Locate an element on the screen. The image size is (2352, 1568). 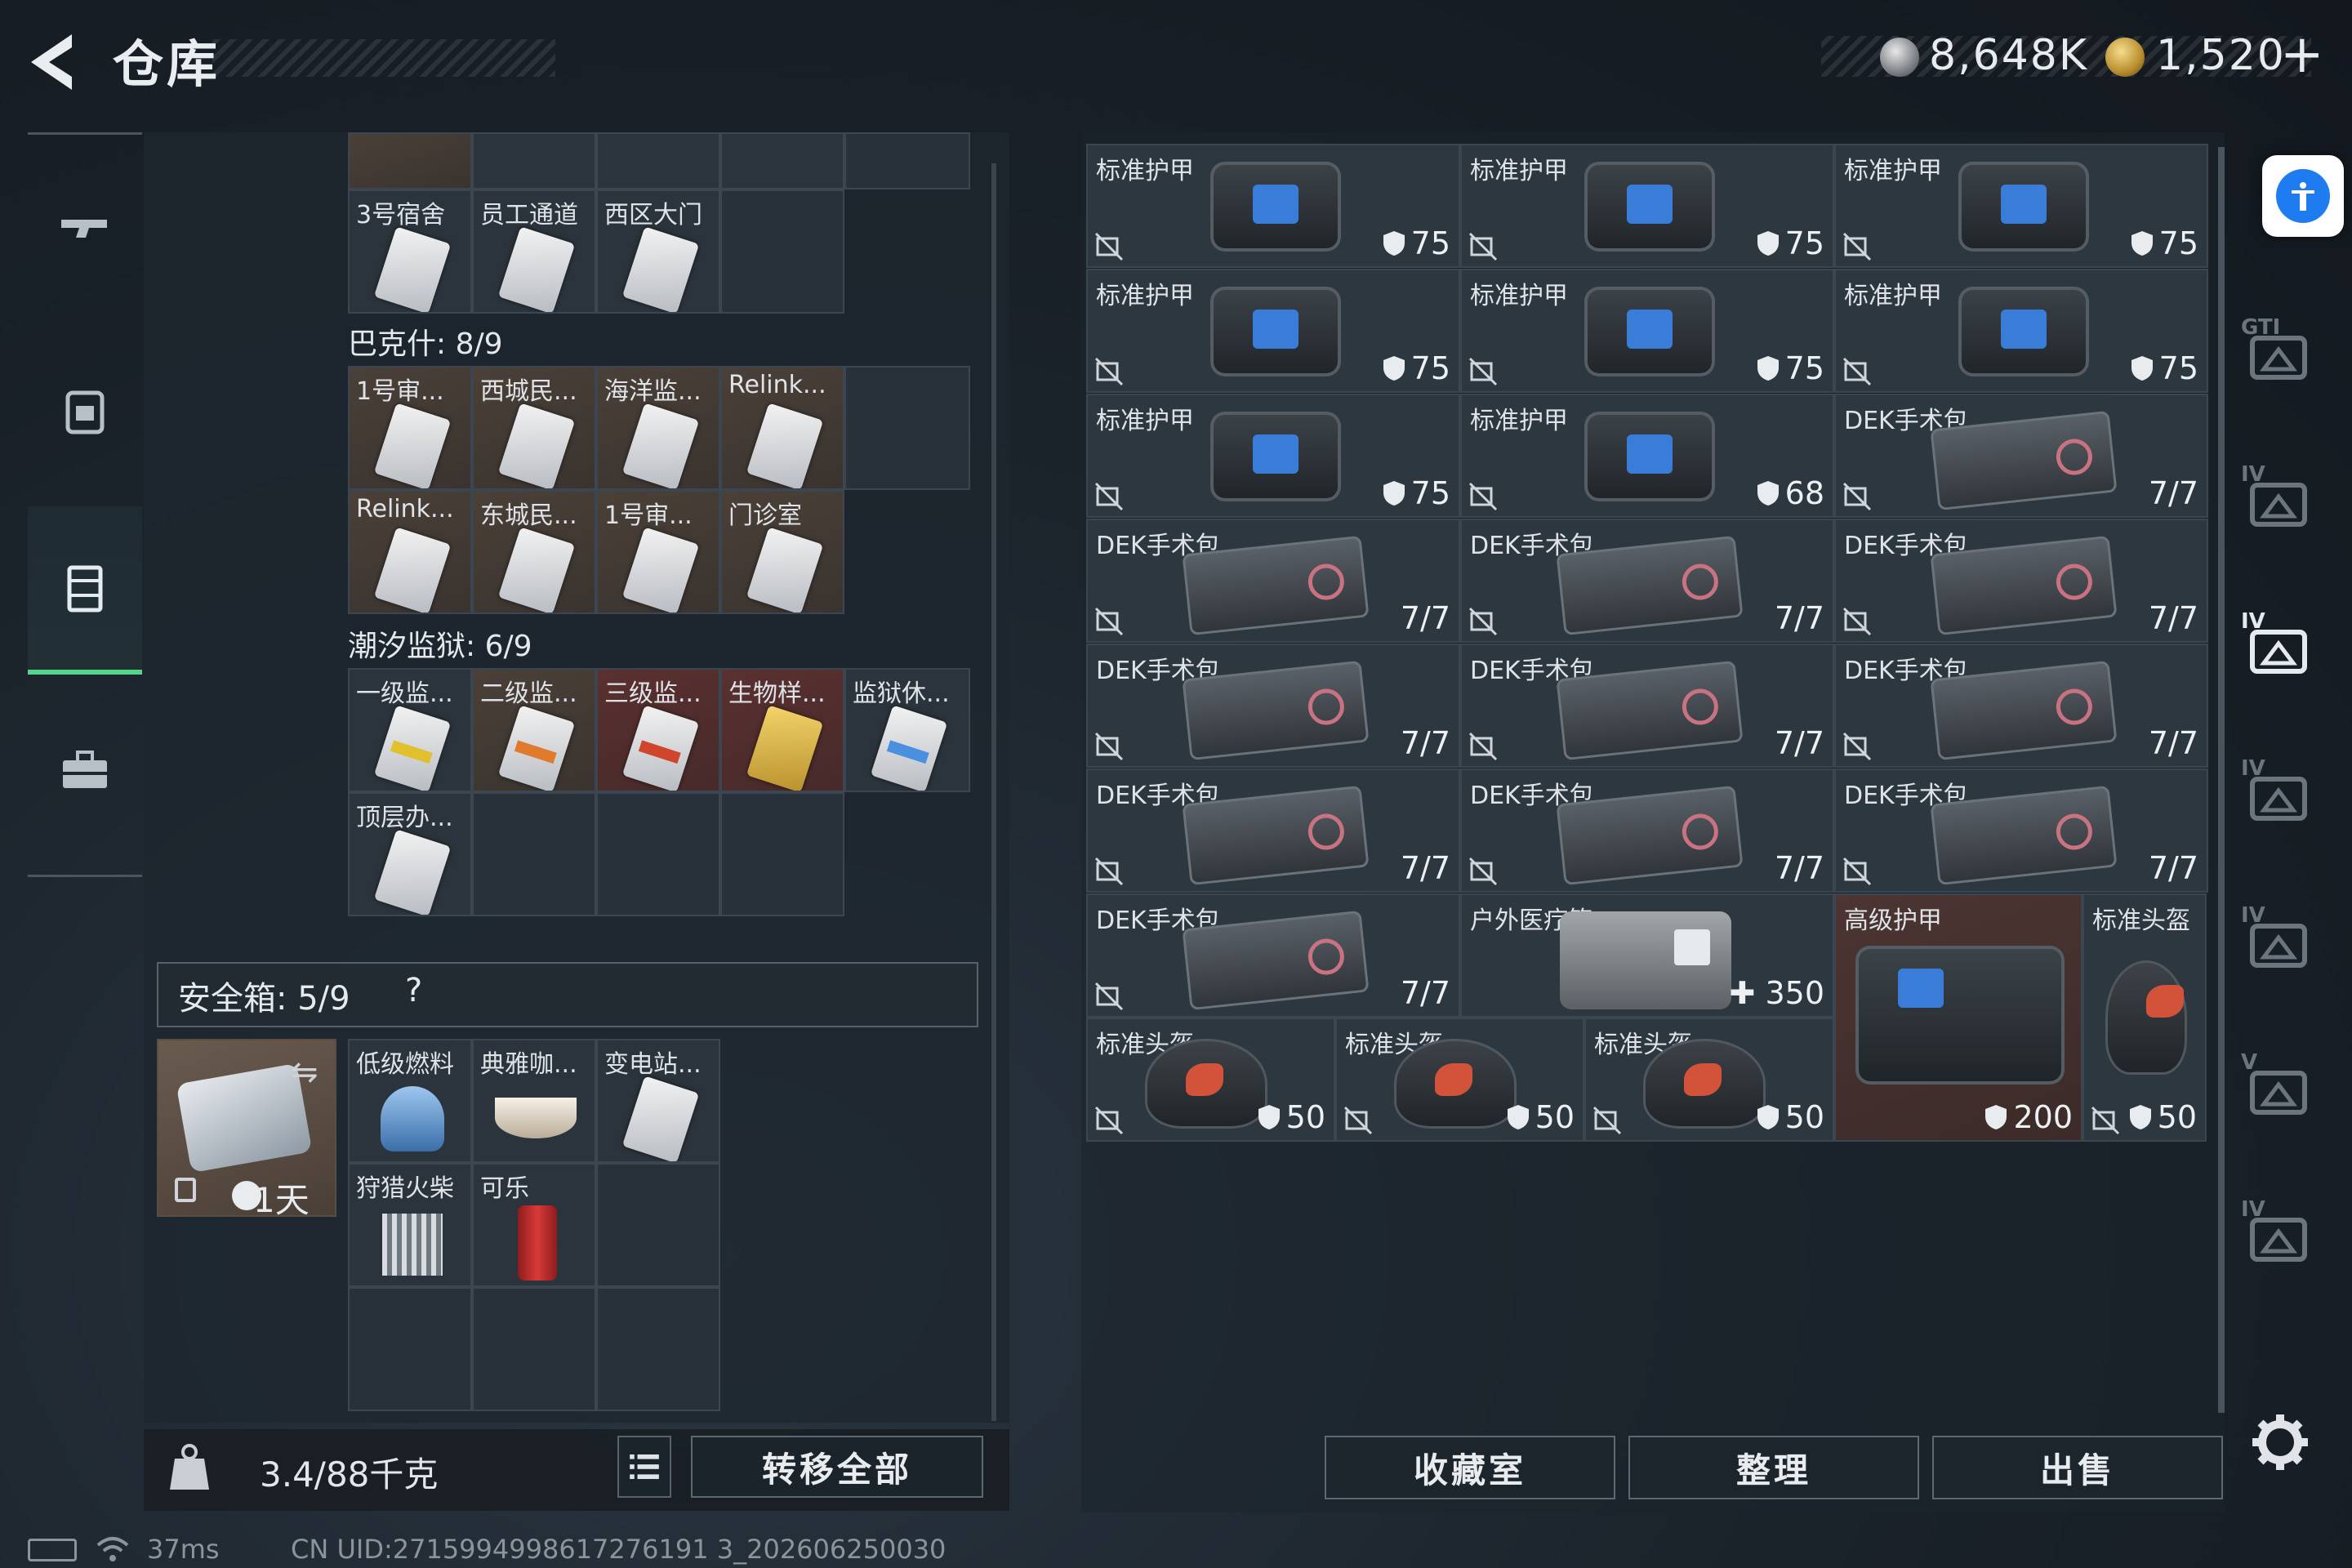
transfer-all-button: 转移全部 is located at coordinates (837, 1467).